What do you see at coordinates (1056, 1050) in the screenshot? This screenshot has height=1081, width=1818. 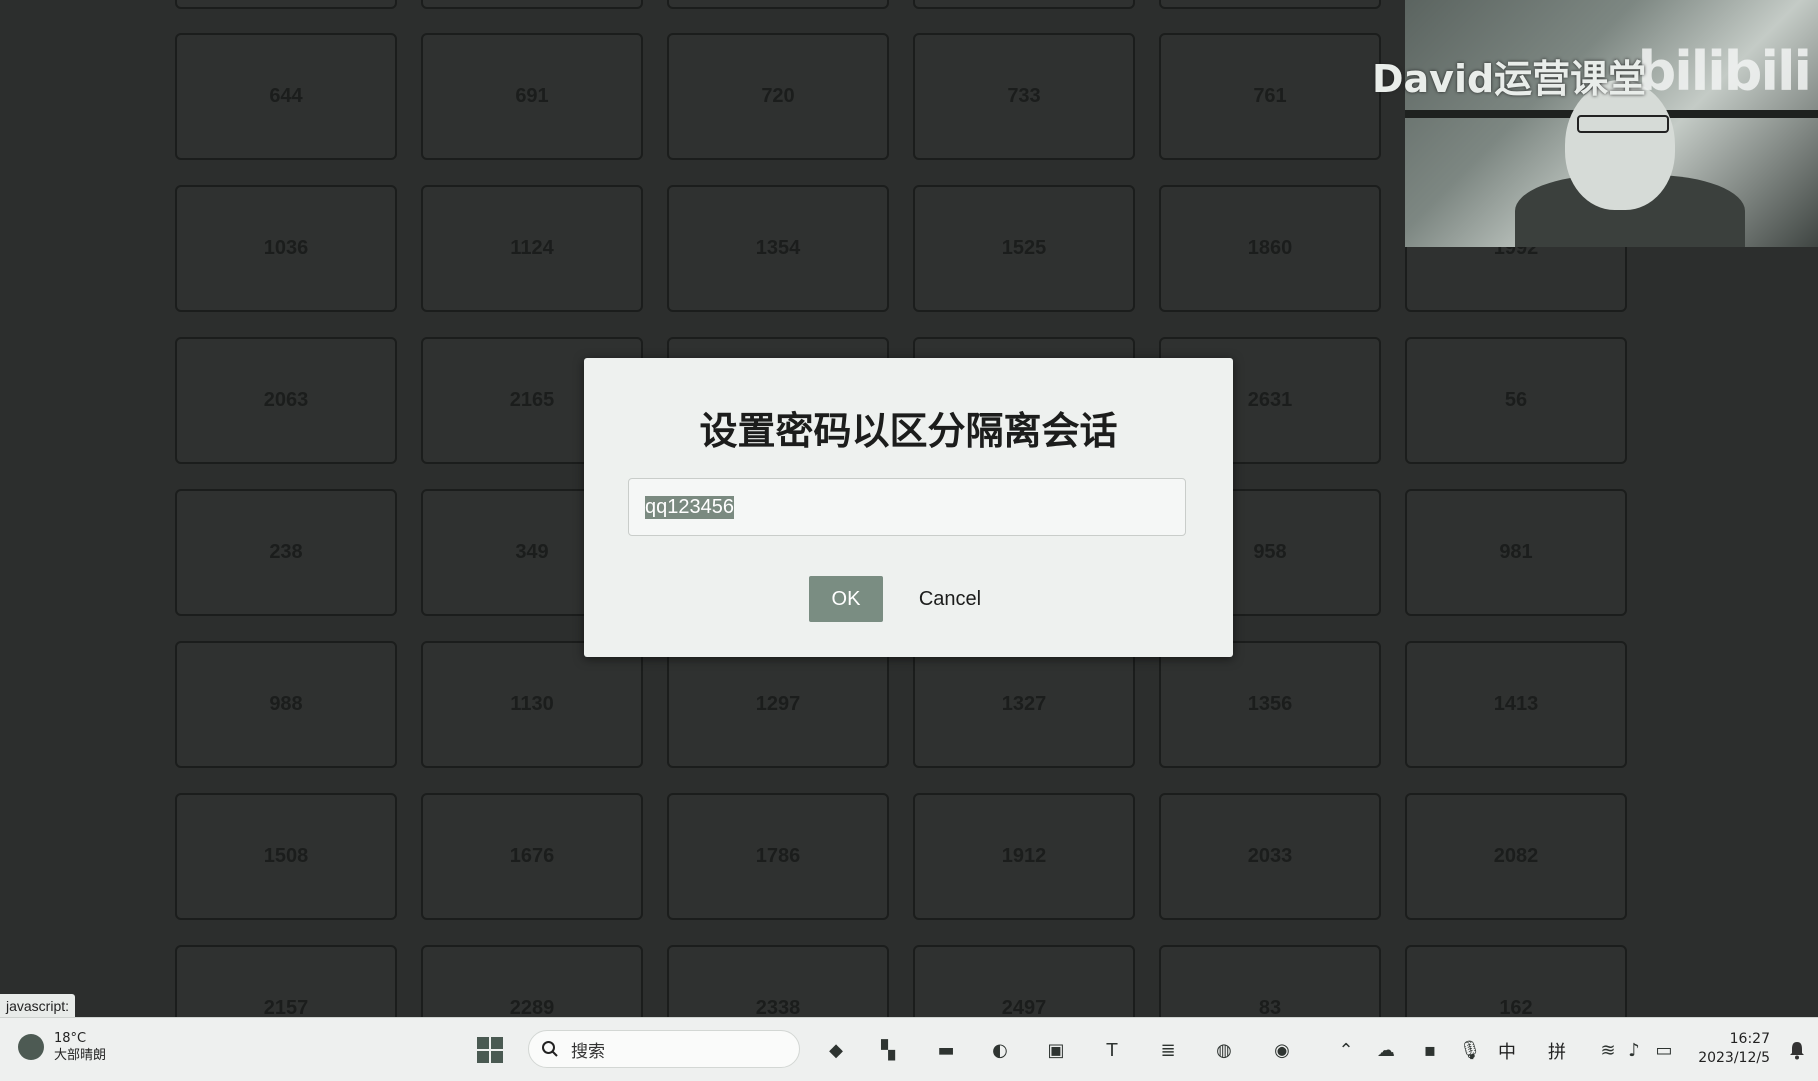 I see `app-icon: ▣` at bounding box center [1056, 1050].